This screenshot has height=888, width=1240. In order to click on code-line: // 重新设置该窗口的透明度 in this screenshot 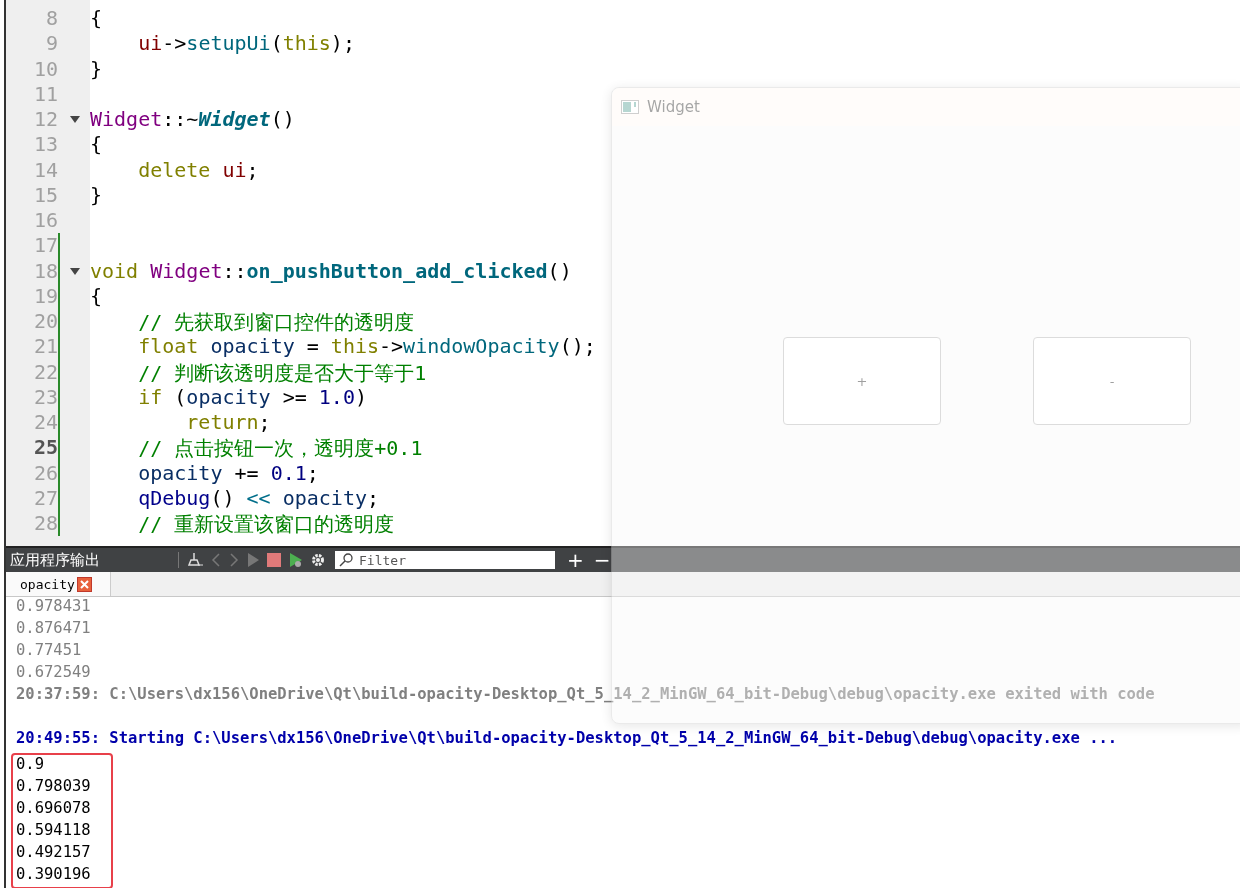, I will do `click(266, 524)`.